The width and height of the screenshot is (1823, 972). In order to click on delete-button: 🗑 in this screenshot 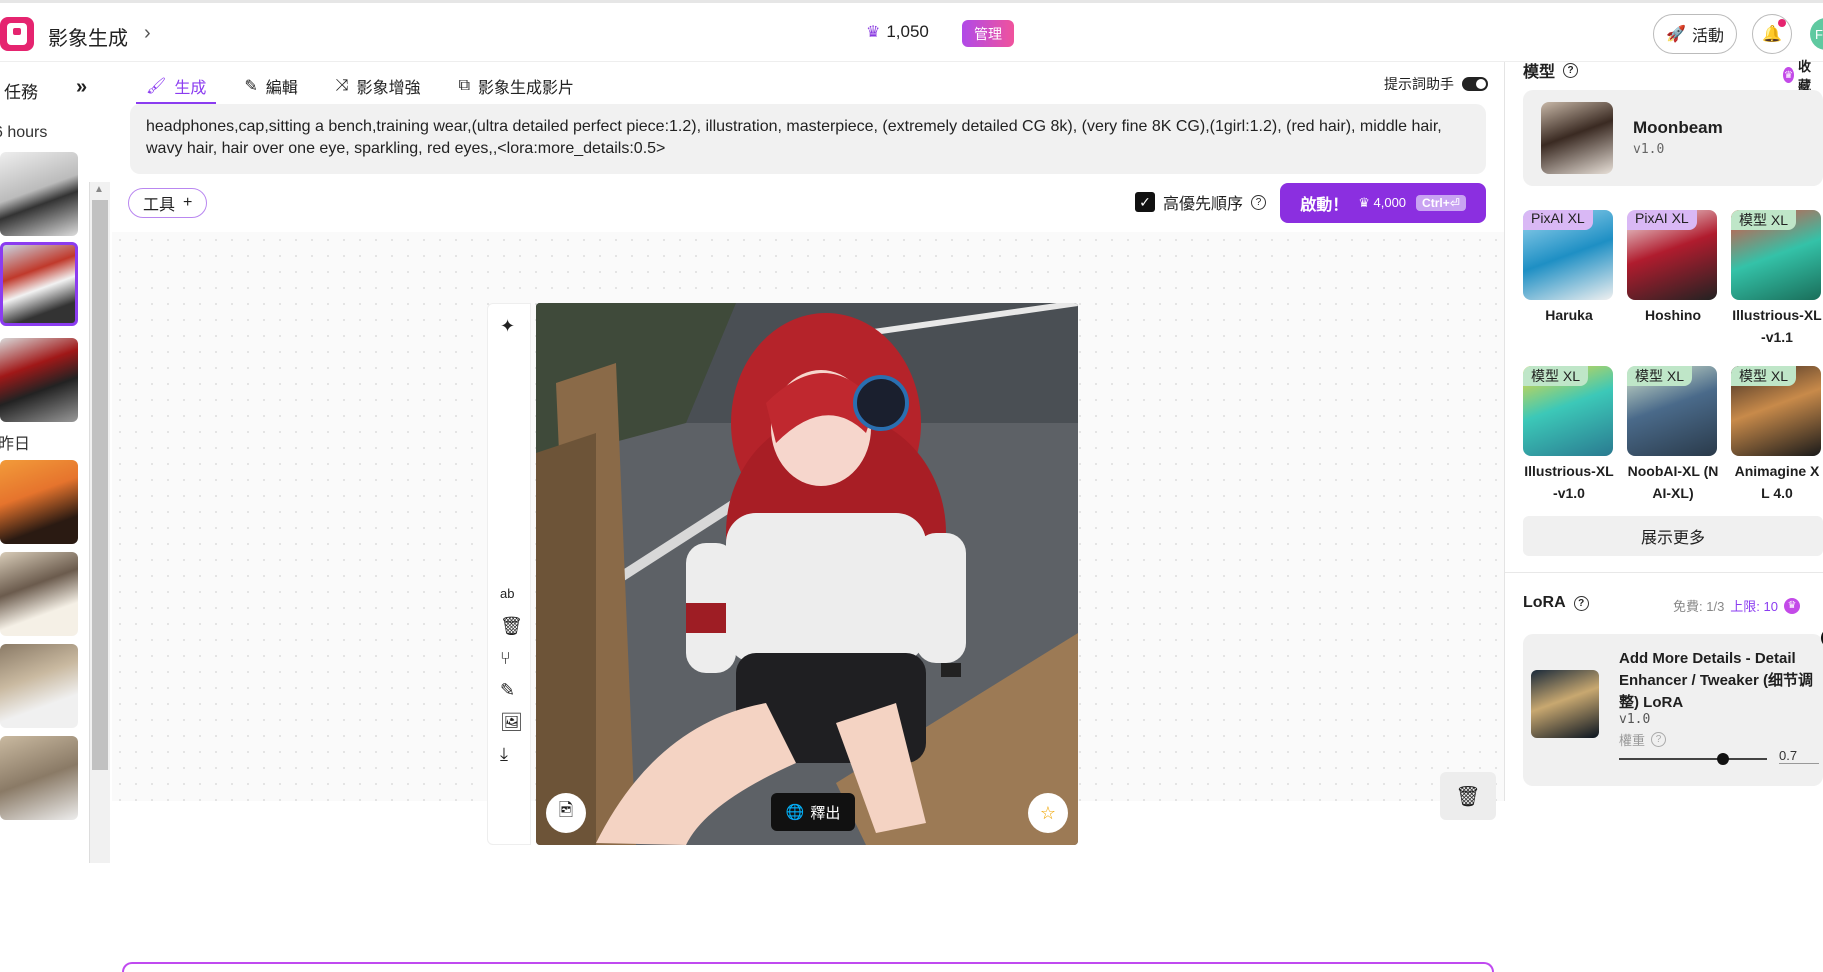, I will do `click(1468, 796)`.